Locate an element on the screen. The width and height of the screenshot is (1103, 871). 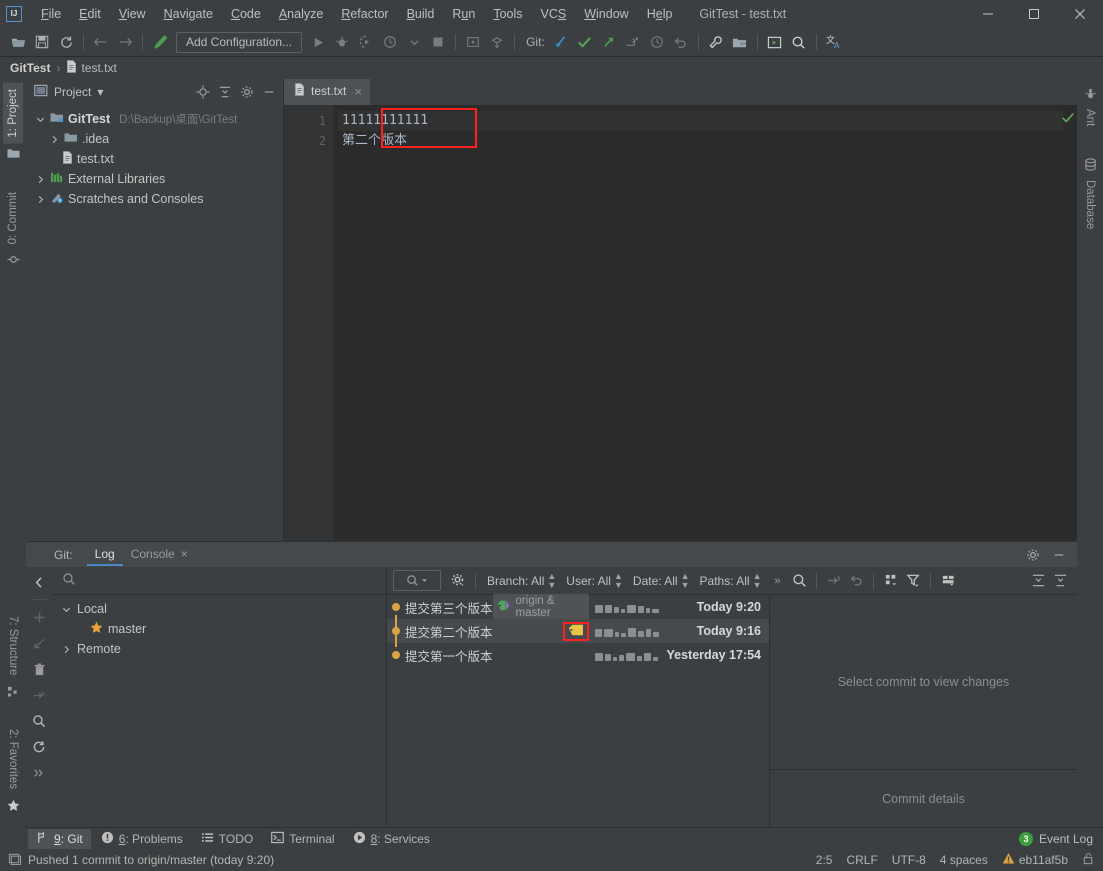
delete-icon is located at coordinates (39, 669).